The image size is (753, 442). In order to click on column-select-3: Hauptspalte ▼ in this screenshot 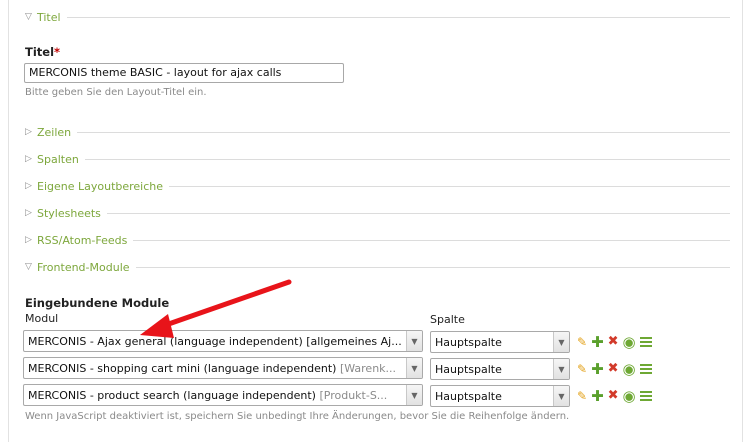, I will do `click(500, 396)`.